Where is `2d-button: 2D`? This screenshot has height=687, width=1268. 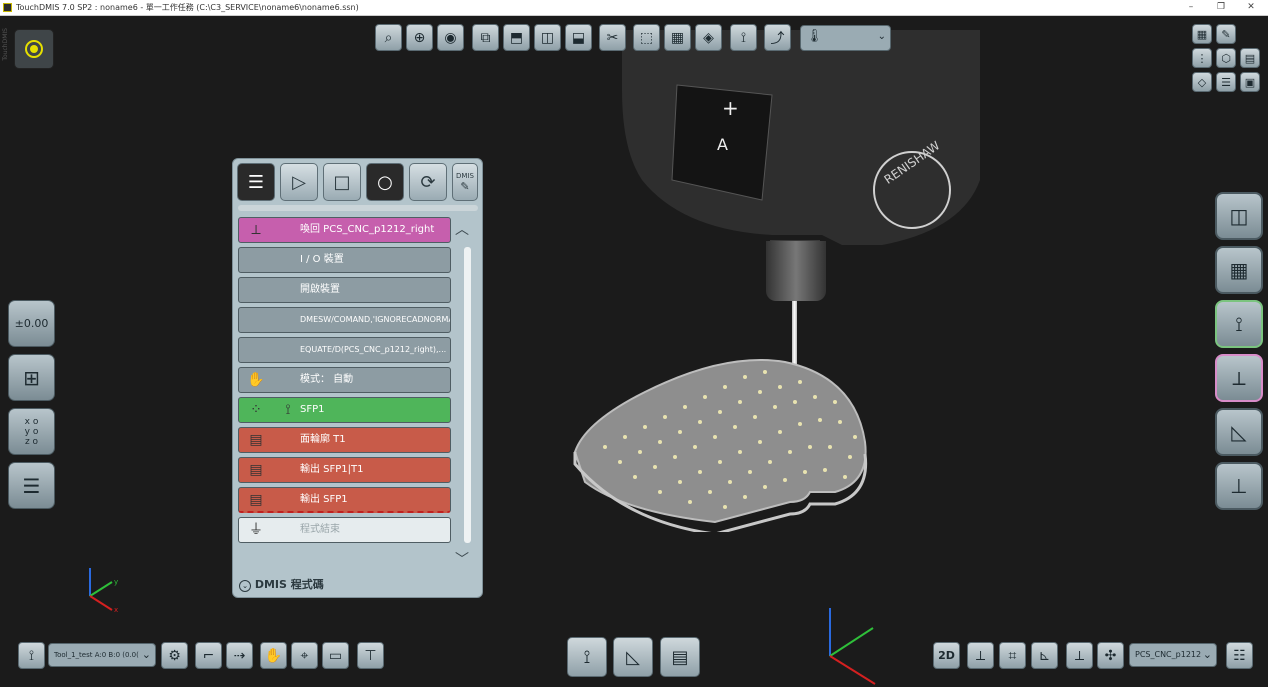 2d-button: 2D is located at coordinates (946, 655).